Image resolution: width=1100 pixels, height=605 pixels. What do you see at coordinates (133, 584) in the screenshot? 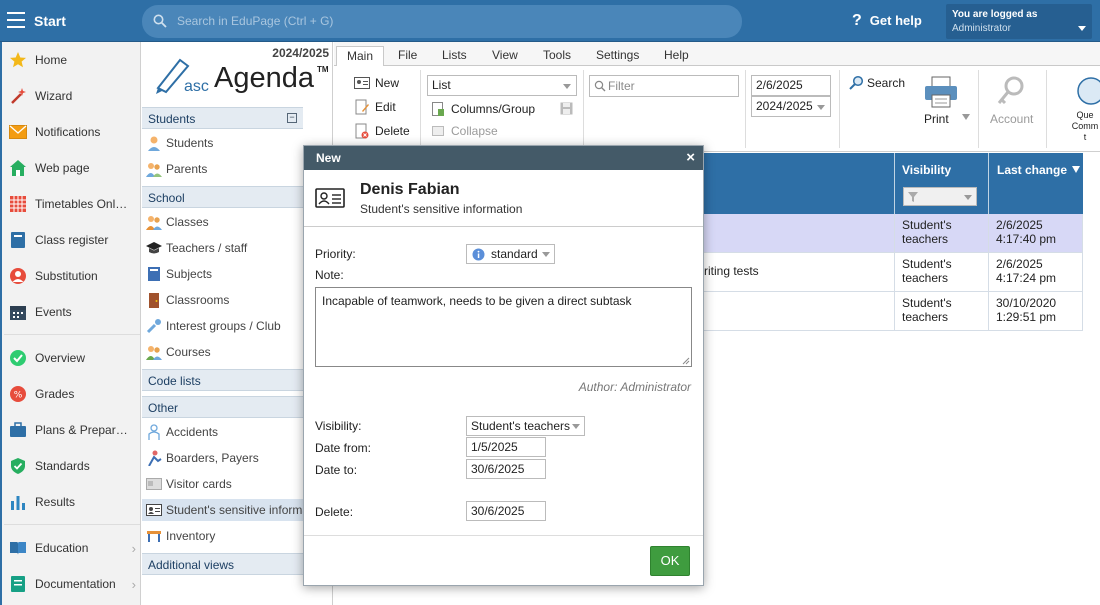
I see `chevron-right-icon: ›` at bounding box center [133, 584].